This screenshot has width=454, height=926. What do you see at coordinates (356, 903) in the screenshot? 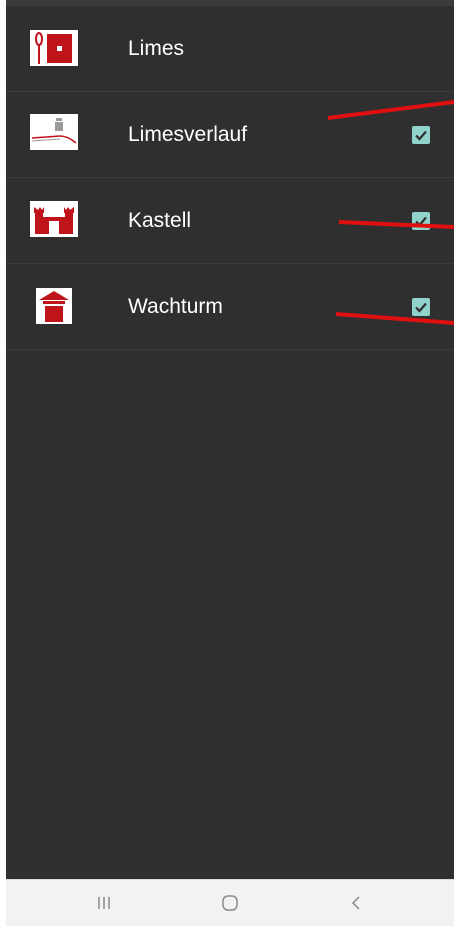
I see `back-icon` at bounding box center [356, 903].